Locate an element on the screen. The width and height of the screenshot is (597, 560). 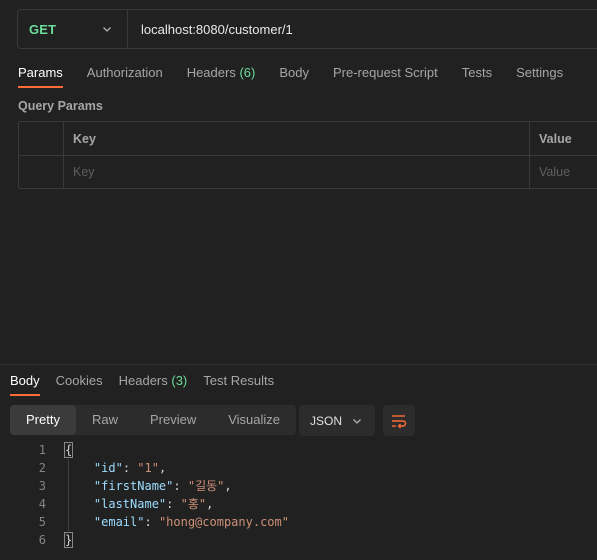
tab-label: Cookies is located at coordinates (79, 380).